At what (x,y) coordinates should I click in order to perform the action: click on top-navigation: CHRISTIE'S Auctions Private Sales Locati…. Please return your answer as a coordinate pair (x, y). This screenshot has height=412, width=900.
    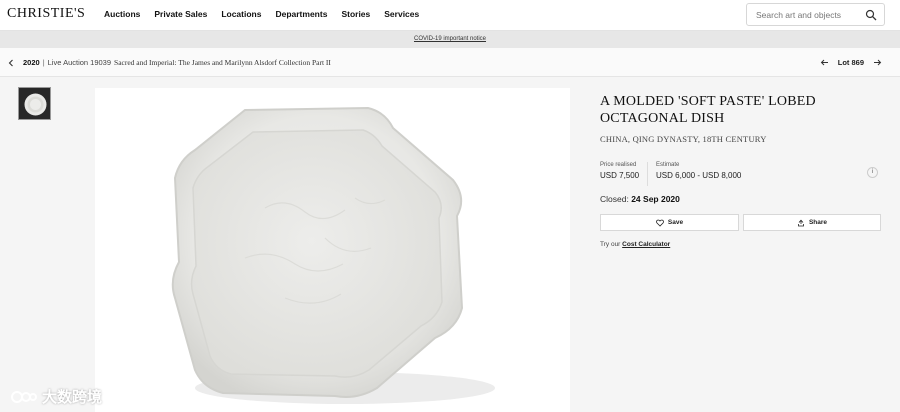
    Looking at the image, I should click on (450, 15).